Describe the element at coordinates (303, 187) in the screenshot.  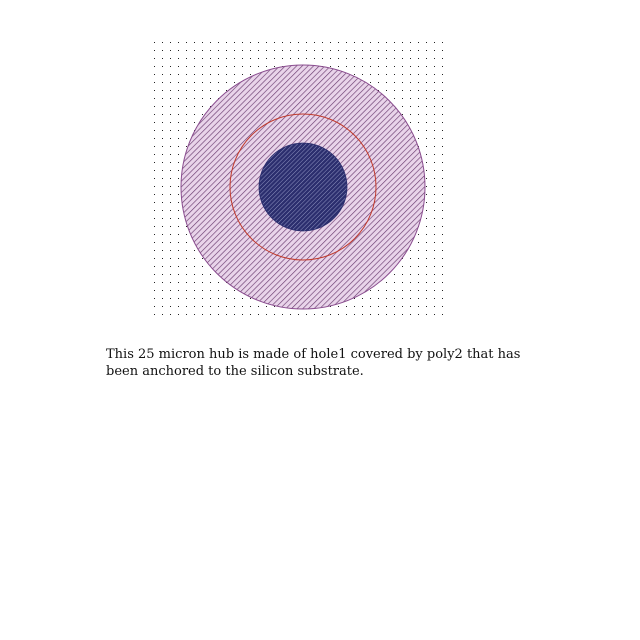
I see `hole1-disc` at that location.